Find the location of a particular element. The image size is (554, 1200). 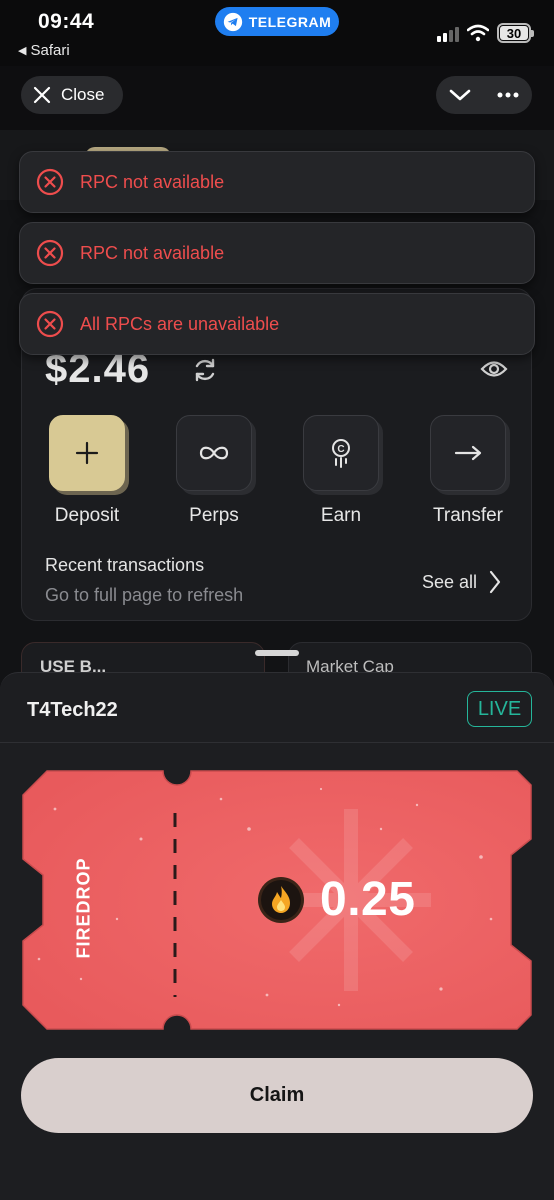

transfer-label: Transfer is located at coordinates (468, 515).